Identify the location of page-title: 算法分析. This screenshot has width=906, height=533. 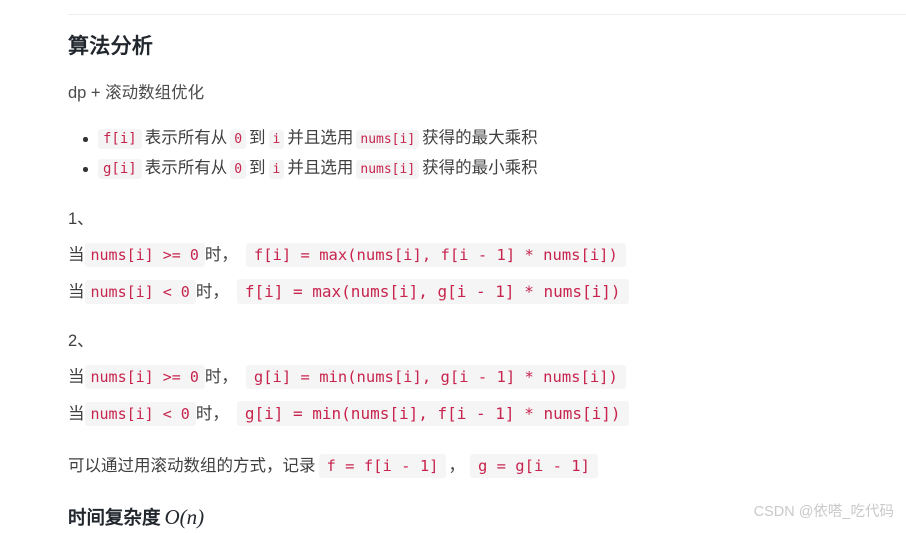
(111, 46).